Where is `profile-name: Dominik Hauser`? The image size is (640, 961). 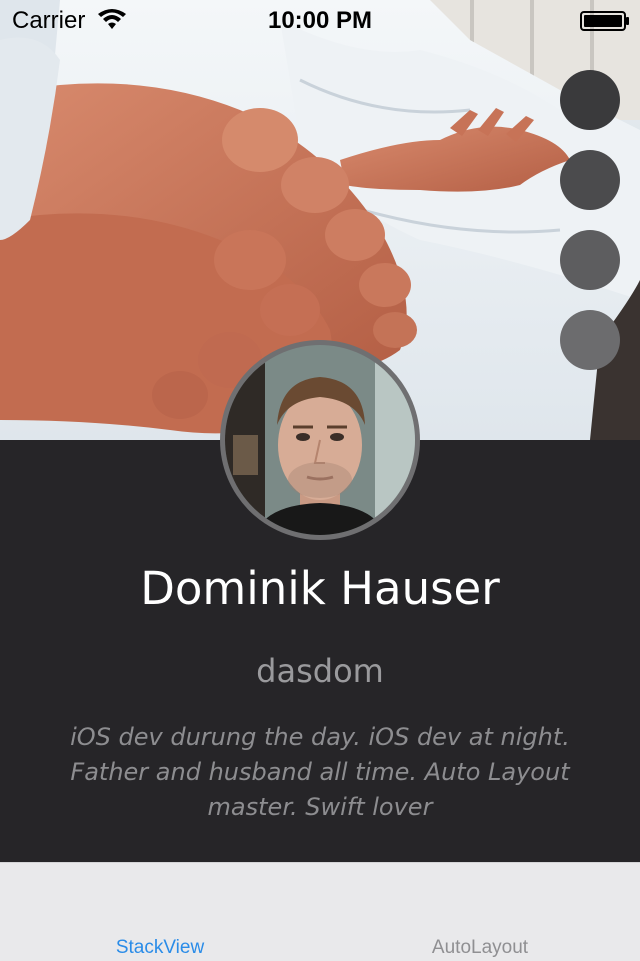
profile-name: Dominik Hauser is located at coordinates (320, 588).